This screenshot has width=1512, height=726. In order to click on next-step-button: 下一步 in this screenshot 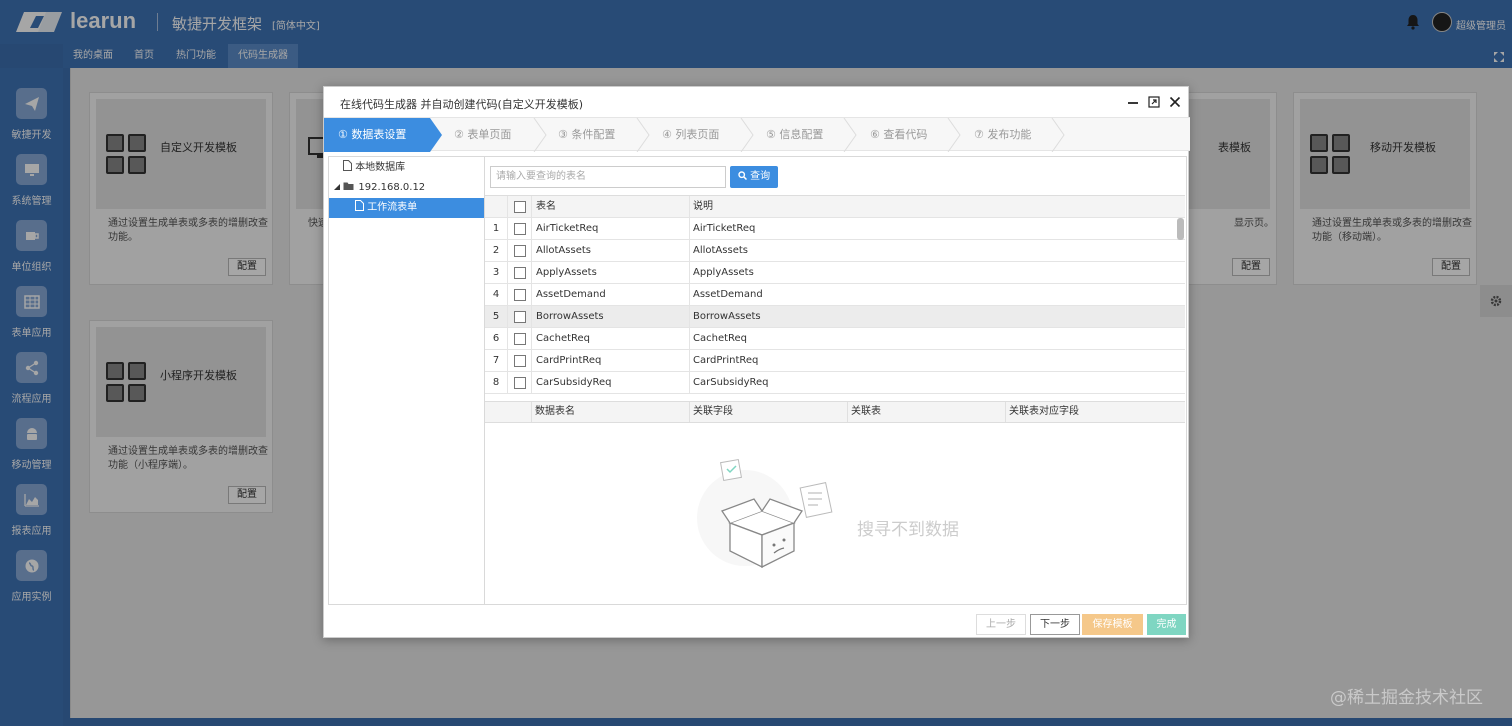, I will do `click(1055, 624)`.